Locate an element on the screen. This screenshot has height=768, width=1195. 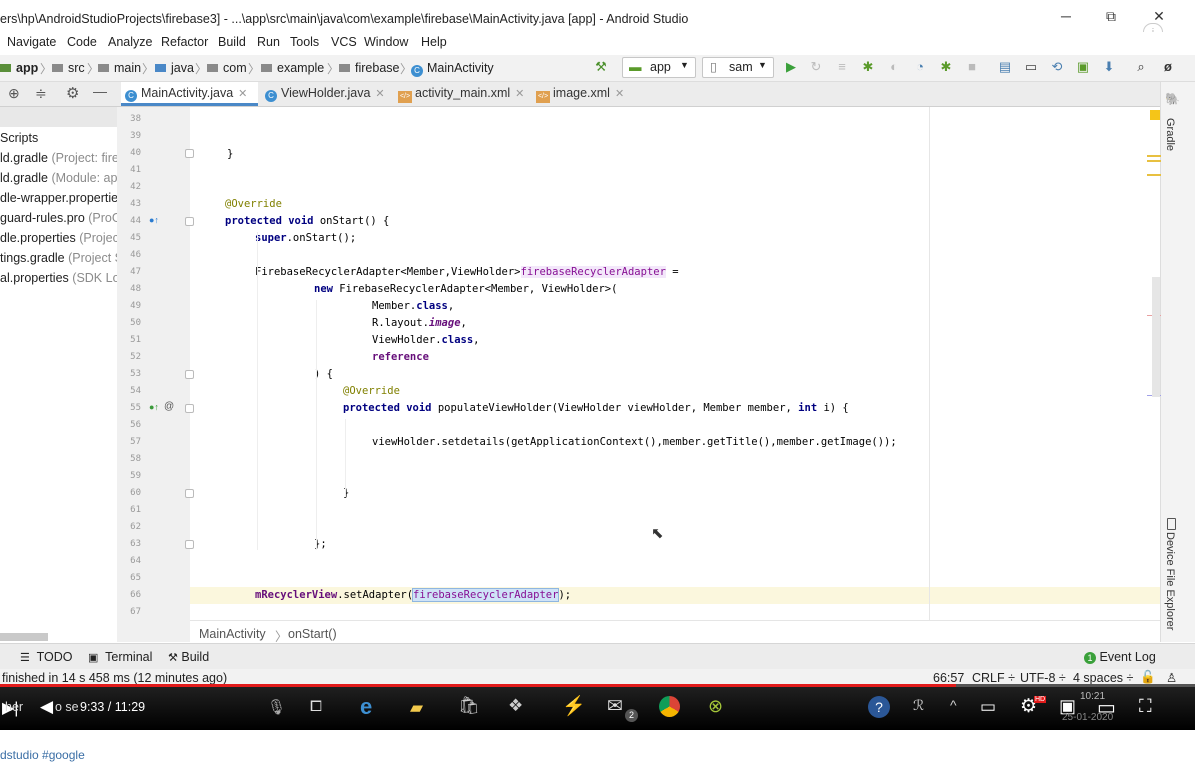
caret-position: 66:57 is located at coordinates (948, 678).